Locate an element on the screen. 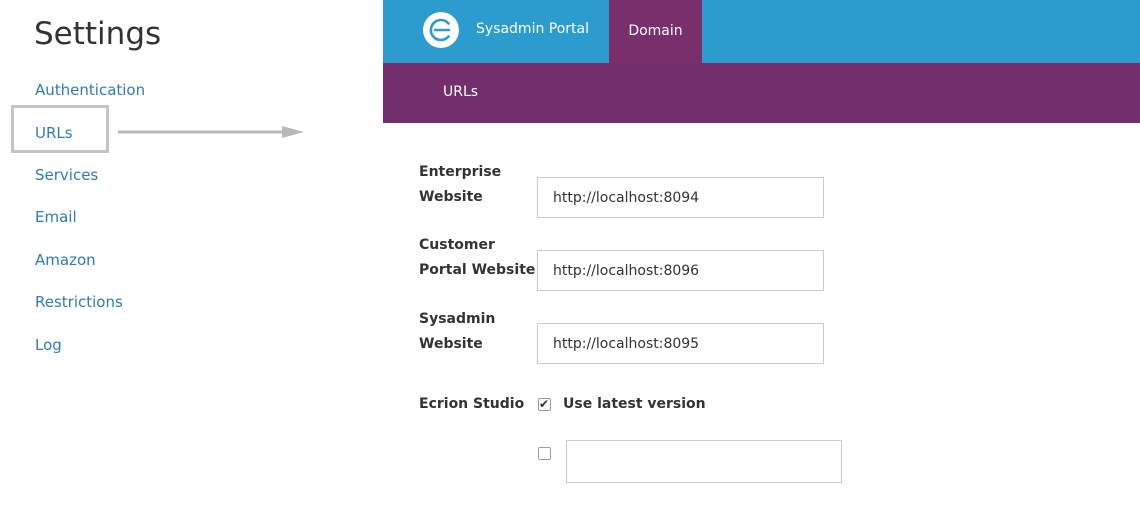 This screenshot has width=1140, height=506. portal-name: Sysadmin Portal is located at coordinates (532, 29).